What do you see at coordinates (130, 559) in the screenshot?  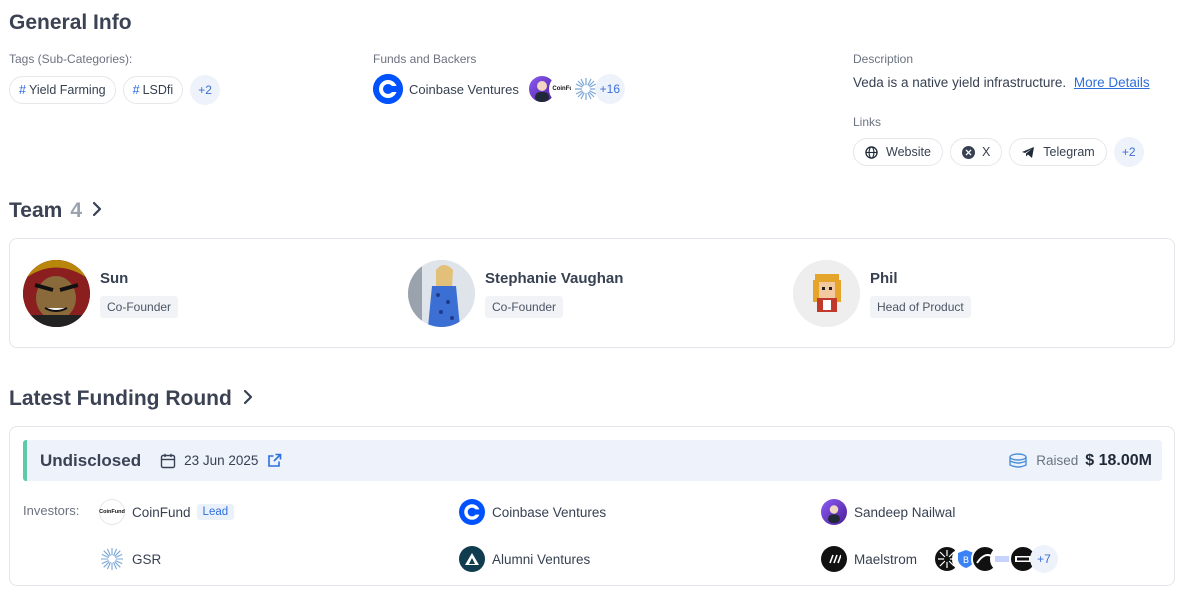 I see `investor-item: GSR` at bounding box center [130, 559].